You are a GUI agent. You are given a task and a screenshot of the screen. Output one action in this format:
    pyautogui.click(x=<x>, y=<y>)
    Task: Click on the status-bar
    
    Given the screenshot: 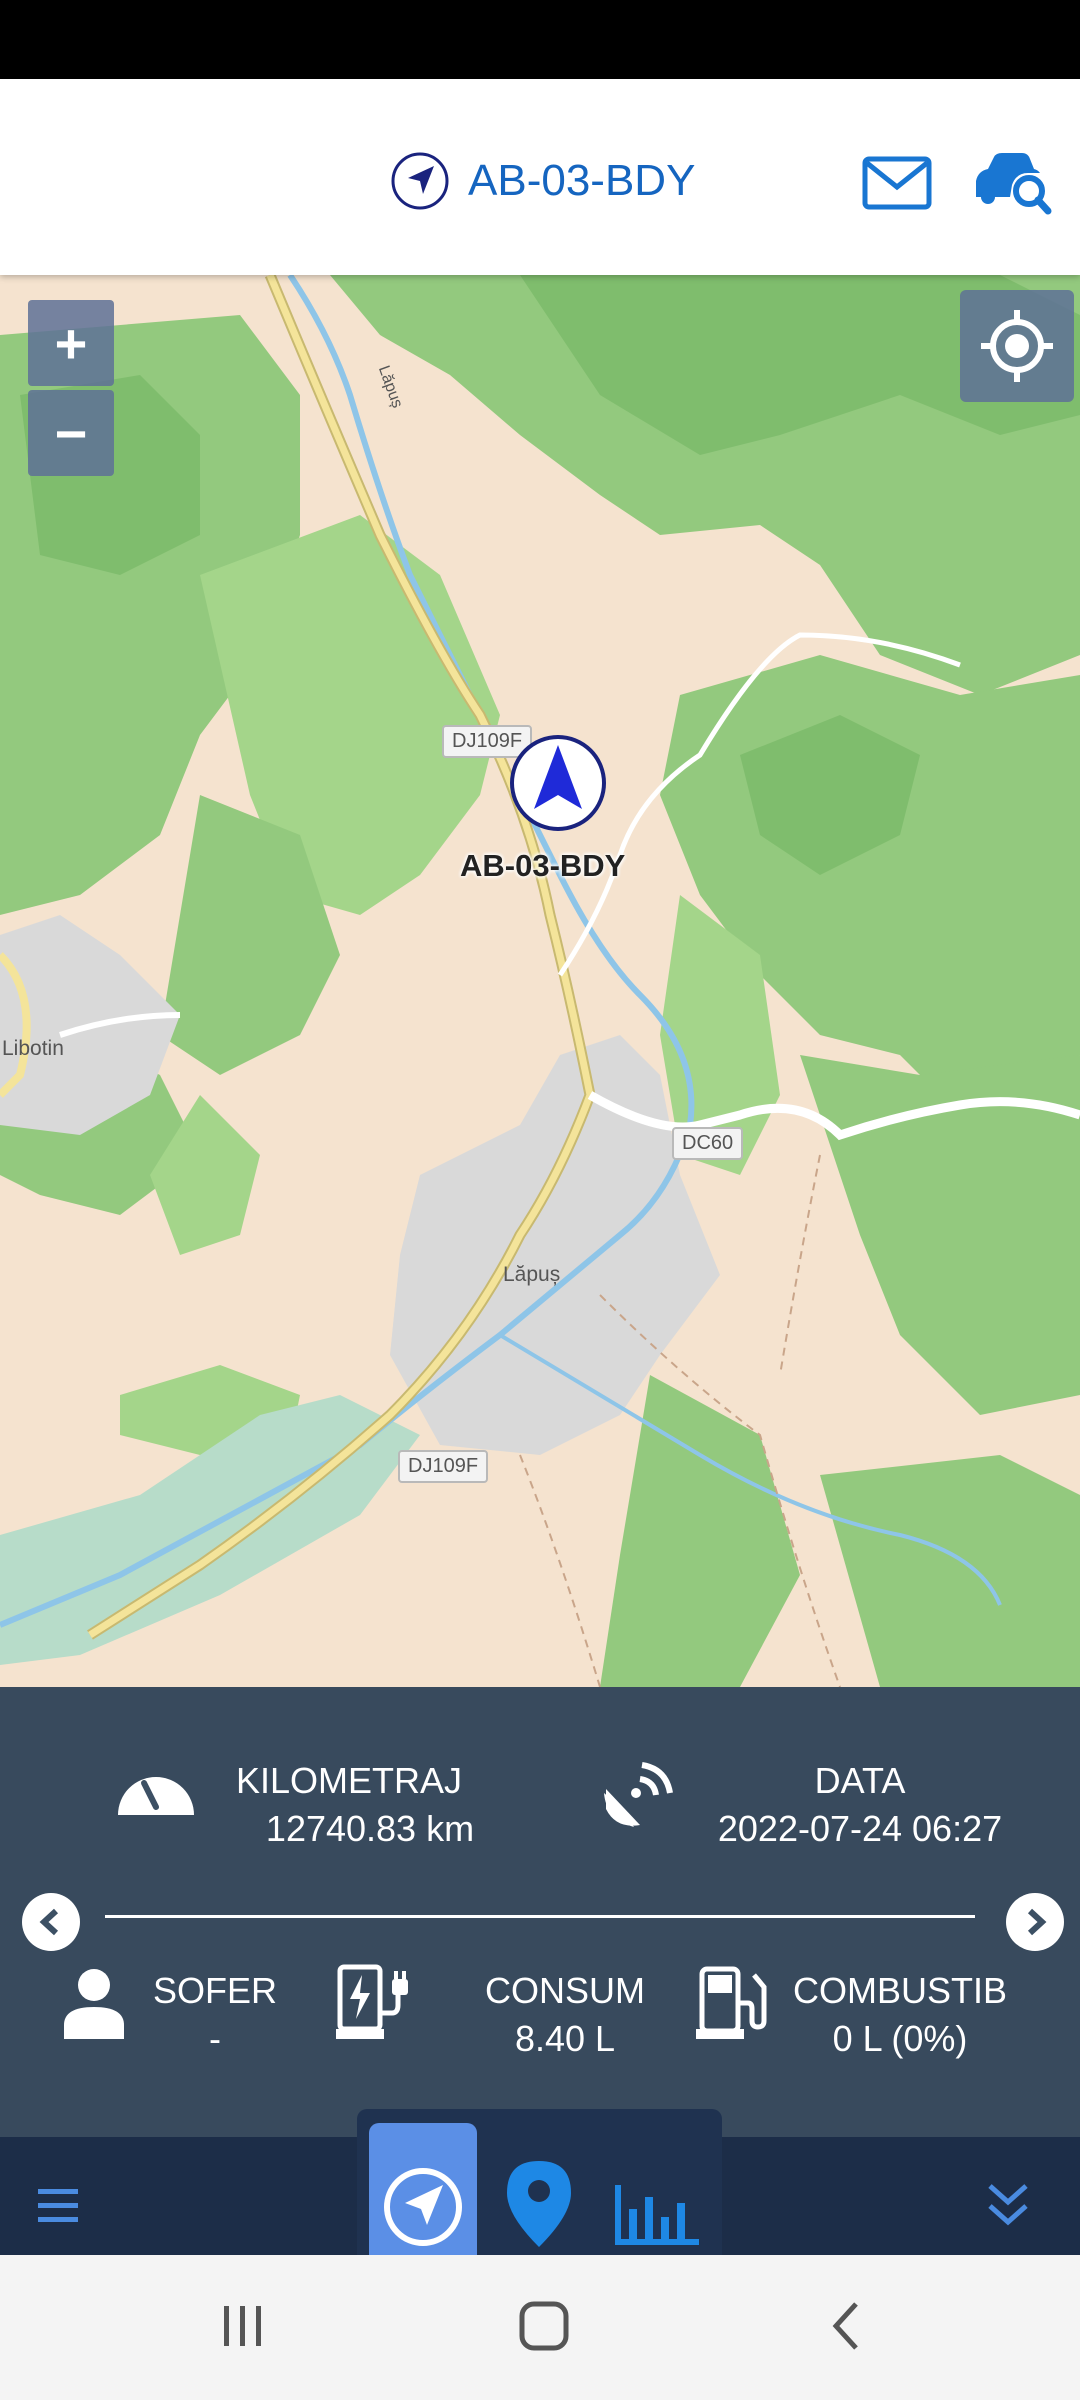 What is the action you would take?
    pyautogui.click(x=540, y=39)
    